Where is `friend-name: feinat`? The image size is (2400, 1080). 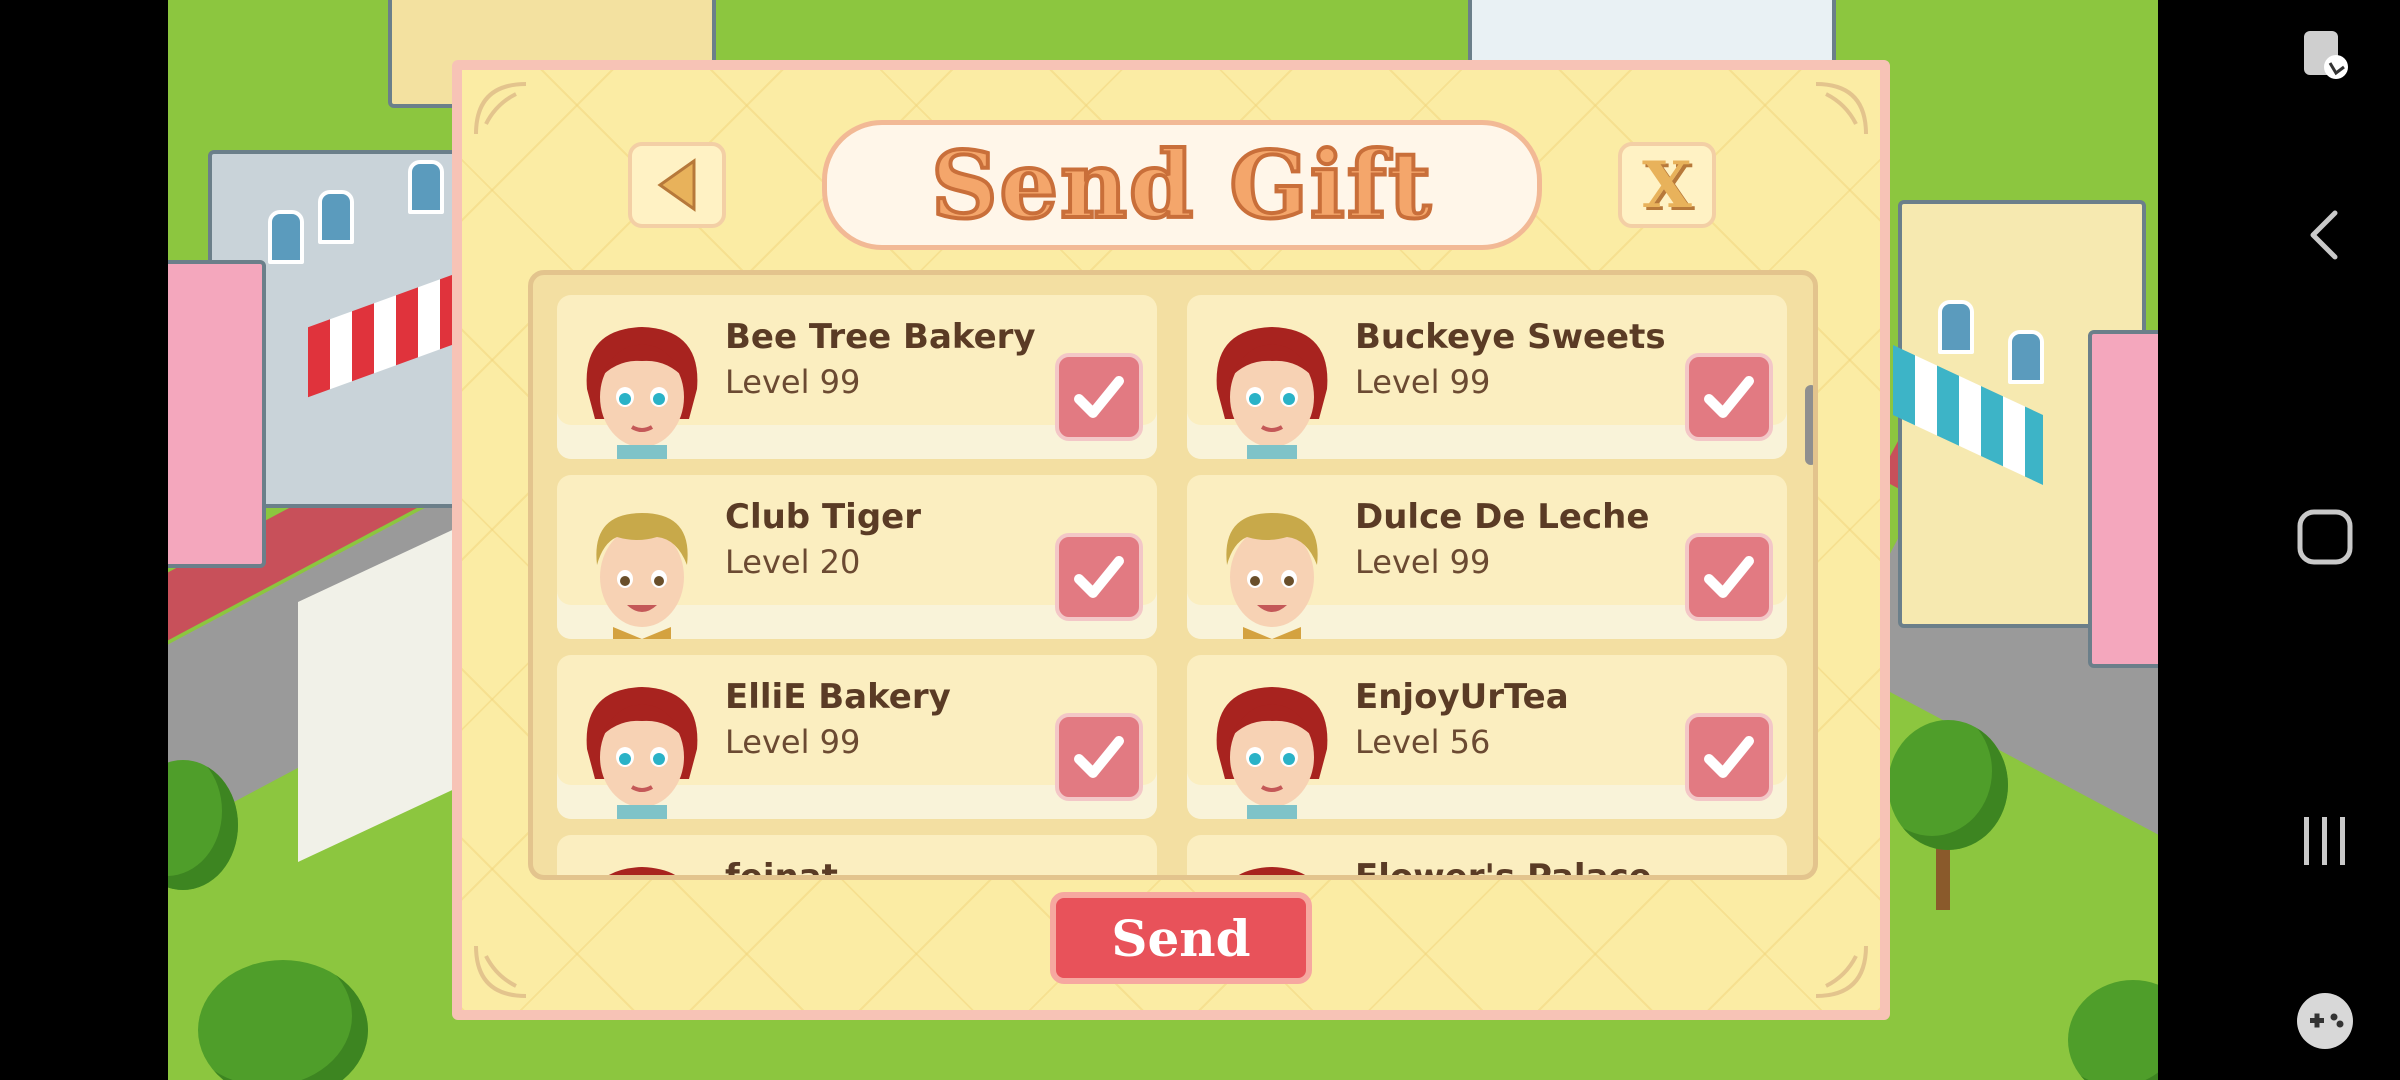 friend-name: feinat is located at coordinates (781, 868).